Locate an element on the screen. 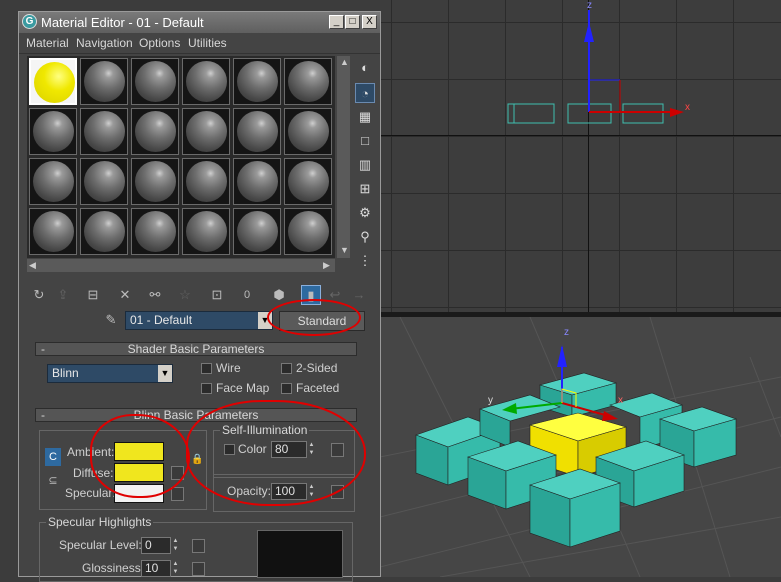 This screenshot has width=781, height=582. go-to-parent-icon: ↩ is located at coordinates (335, 295).